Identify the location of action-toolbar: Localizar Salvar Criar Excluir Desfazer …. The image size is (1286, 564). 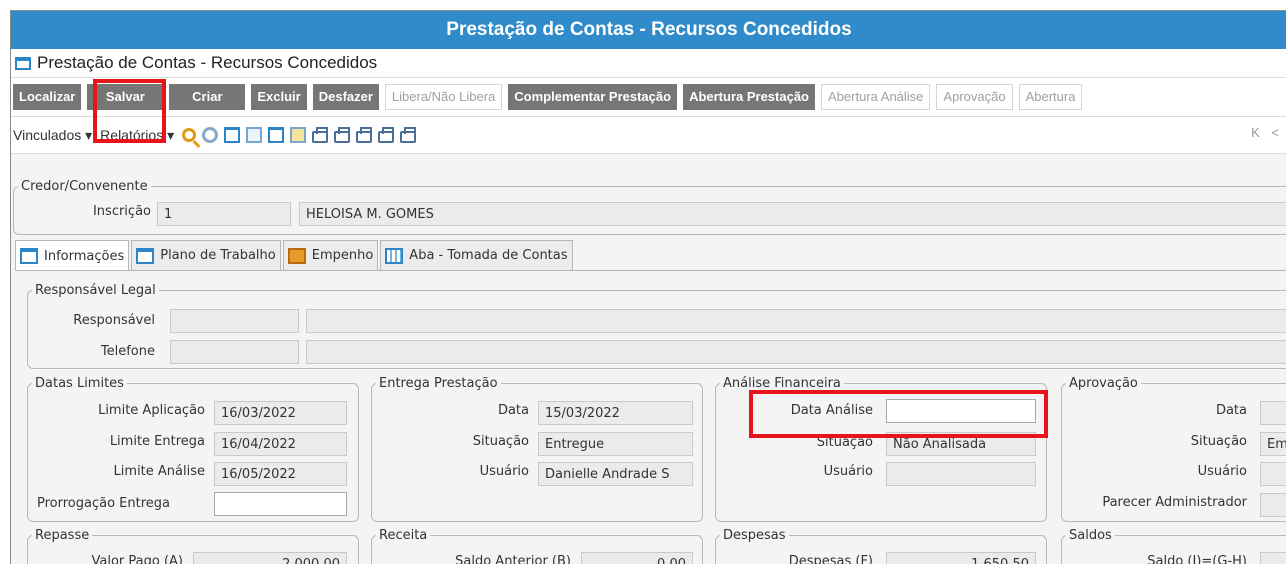
(648, 97).